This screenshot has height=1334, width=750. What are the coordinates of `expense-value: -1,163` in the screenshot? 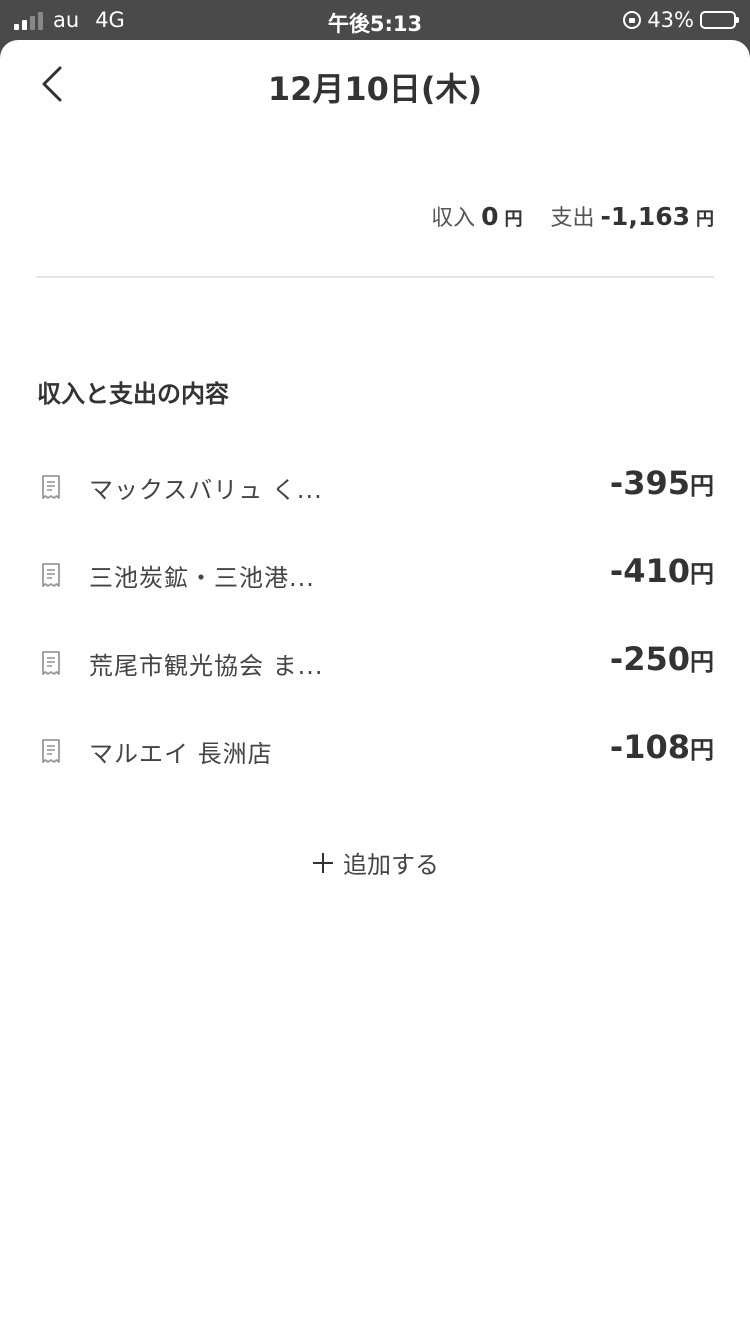 It's located at (645, 216).